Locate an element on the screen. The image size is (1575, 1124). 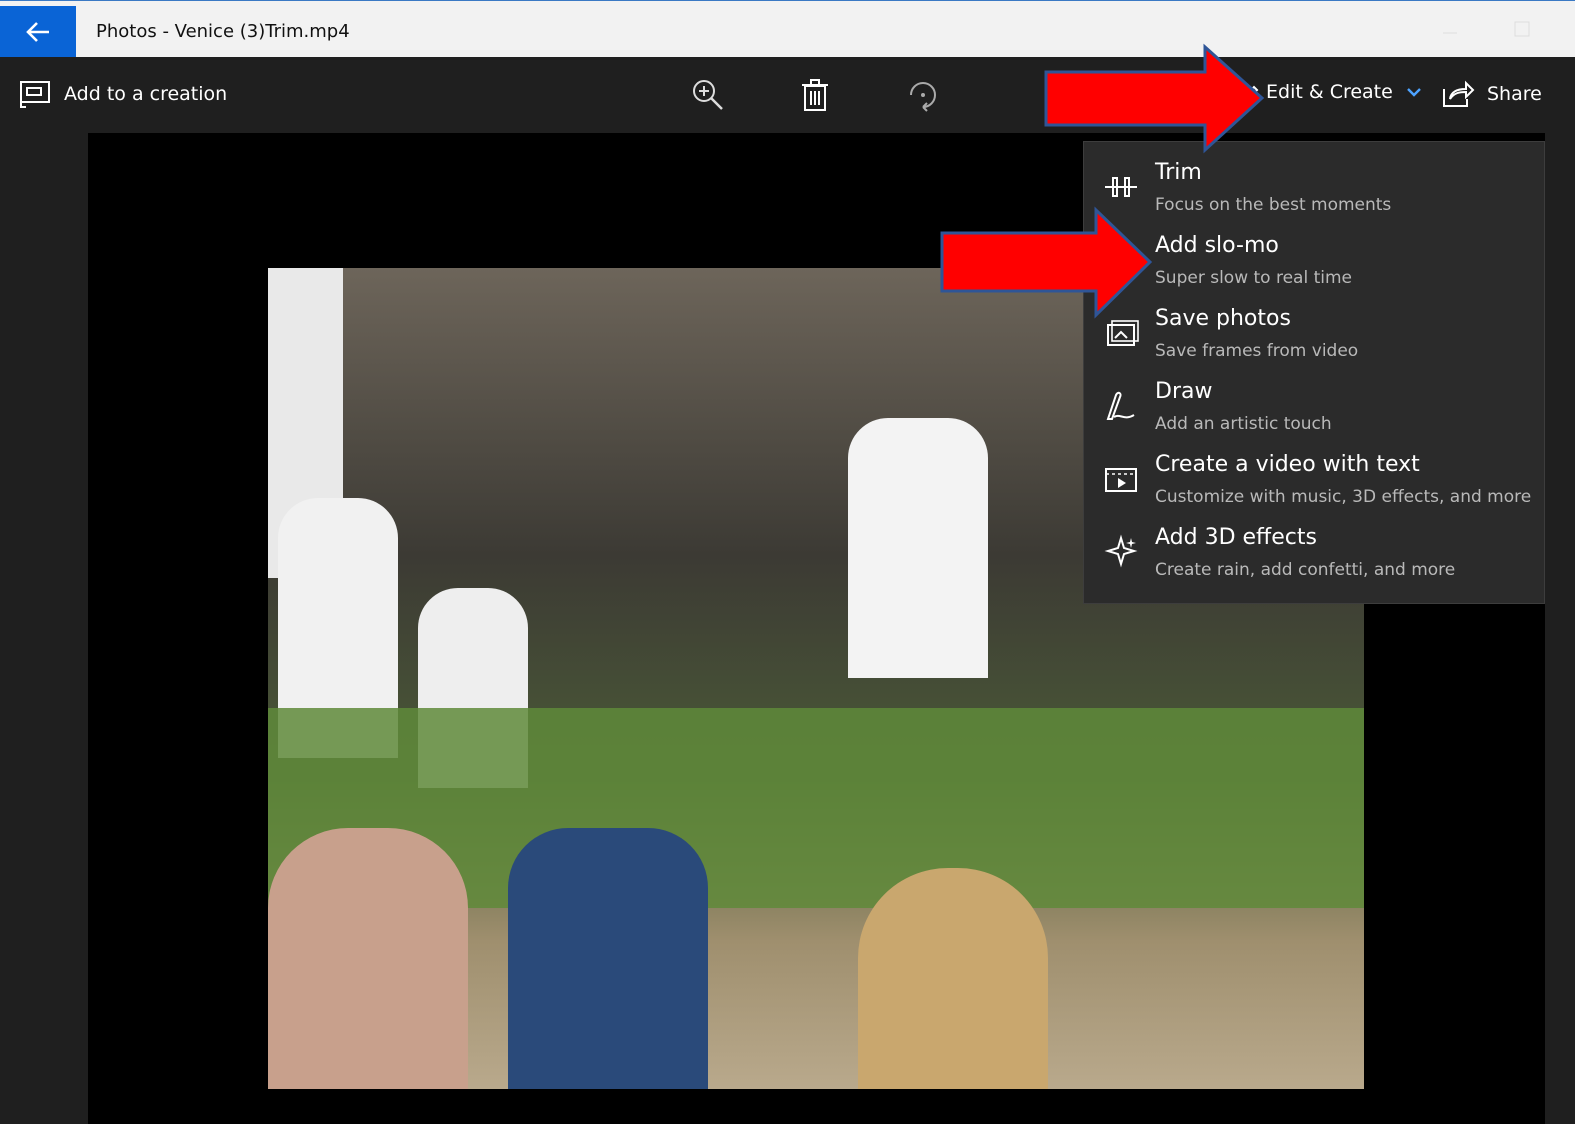
menu-subtitle-draw: Add an artistic touch is located at coordinates (1243, 424).